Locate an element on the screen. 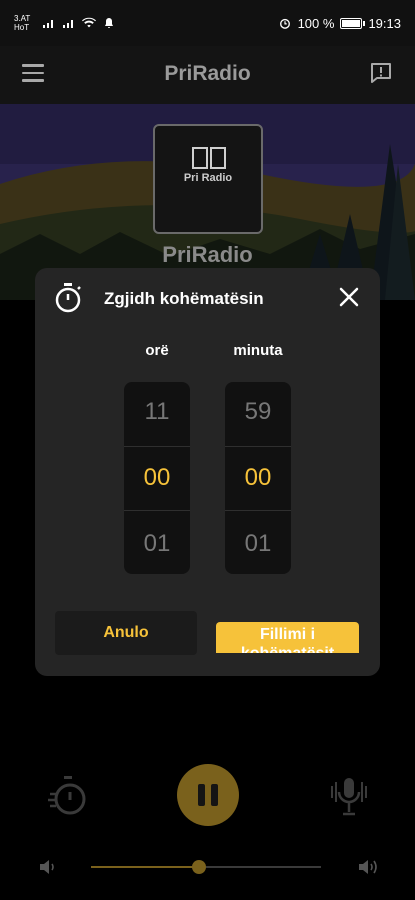 The image size is (415, 900). app-bar: PriRadio is located at coordinates (207, 75).